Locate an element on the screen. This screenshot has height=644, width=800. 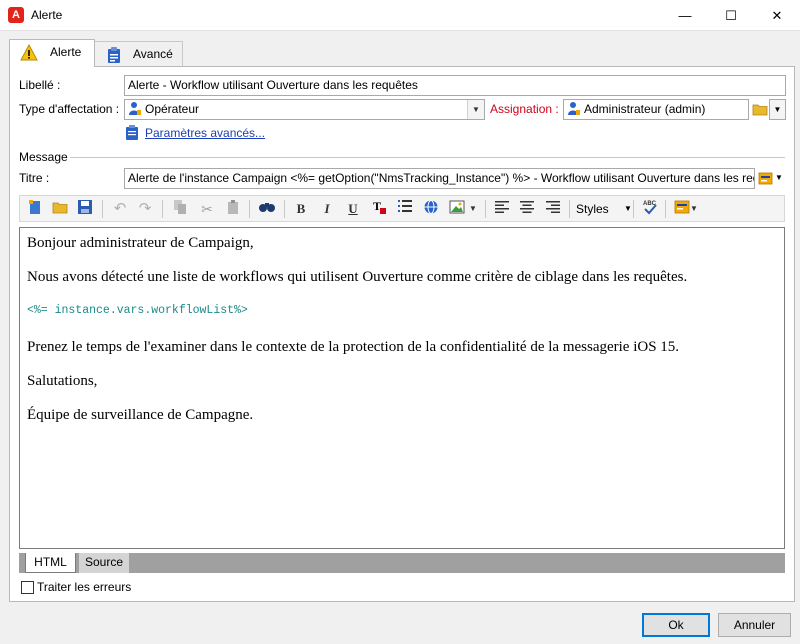
field-insert-icon is located at coordinates (765, 178).